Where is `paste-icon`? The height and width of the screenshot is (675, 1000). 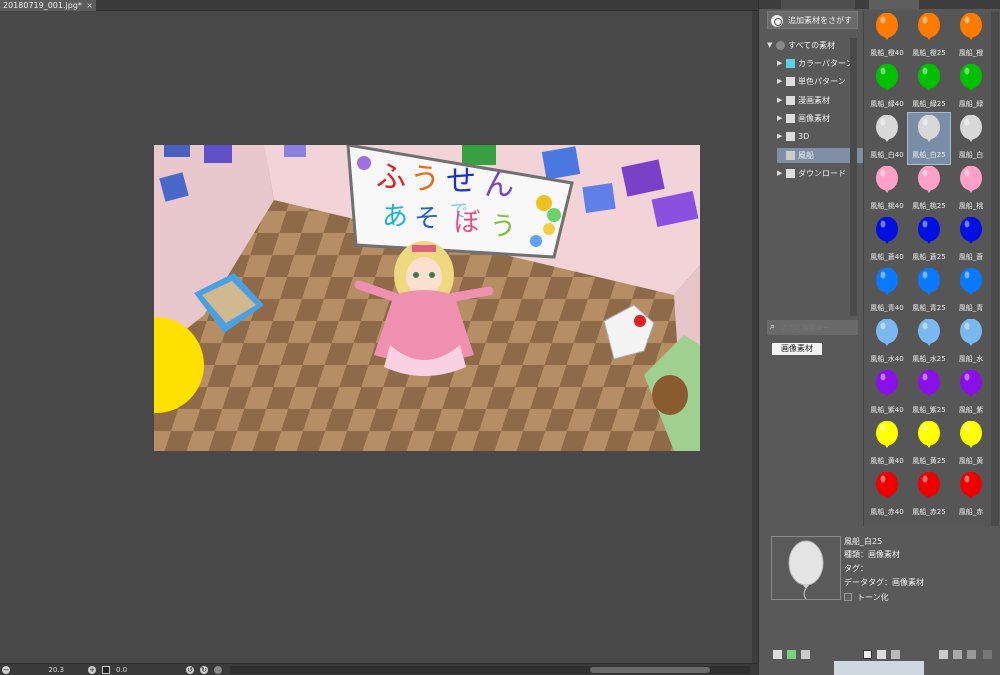 paste-icon is located at coordinates (957, 654).